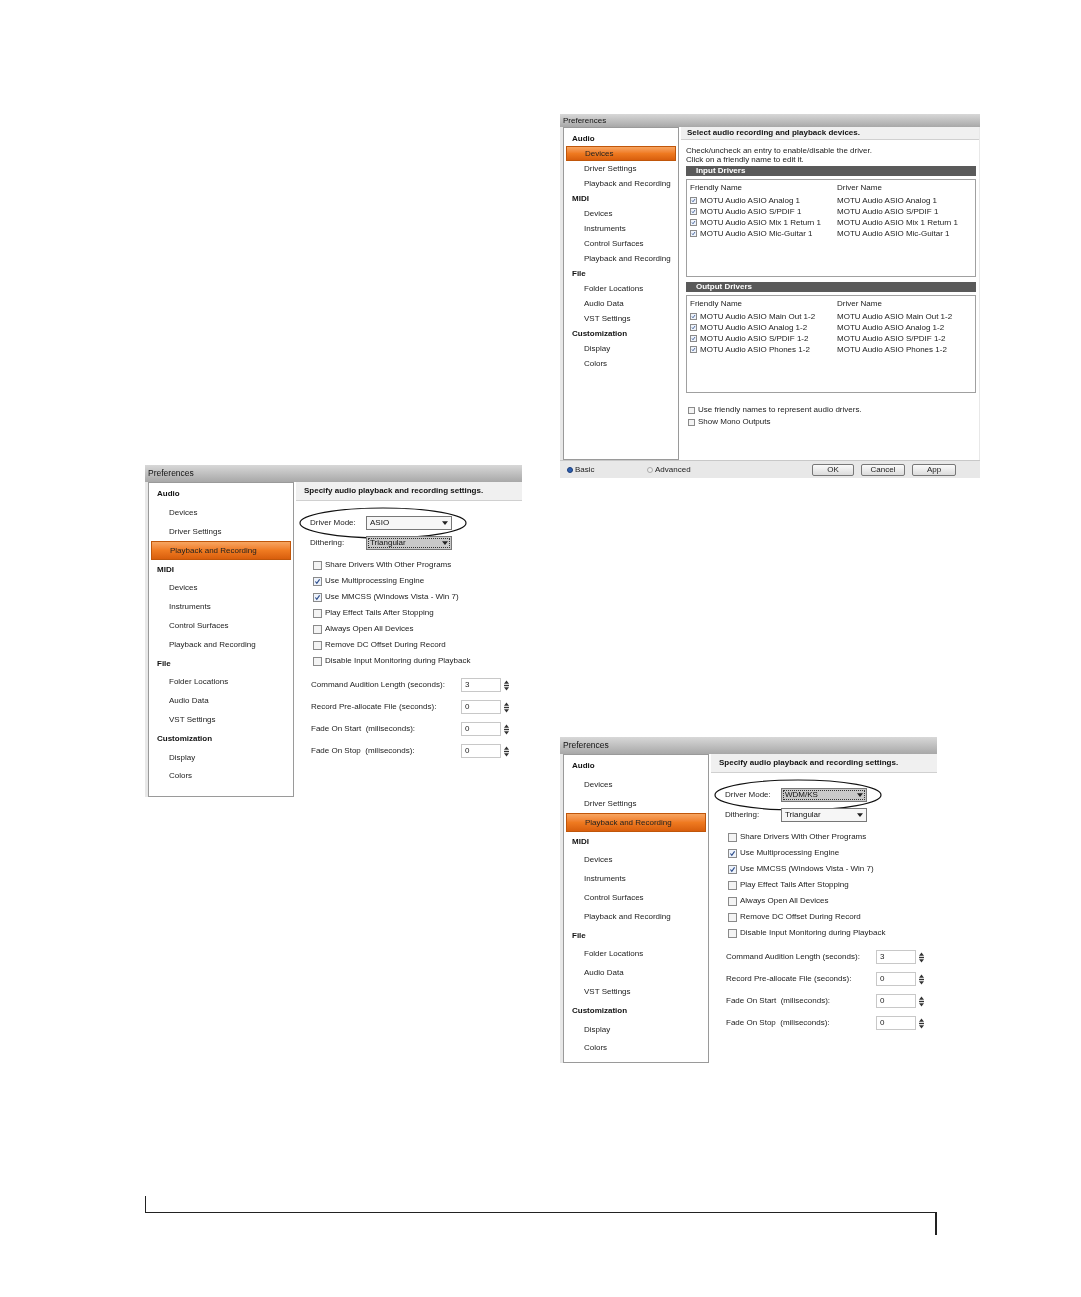 The width and height of the screenshot is (1081, 1297). Describe the element at coordinates (385, 645) in the screenshot. I see `checkbox-label: Remove DC Offset During Record` at that location.